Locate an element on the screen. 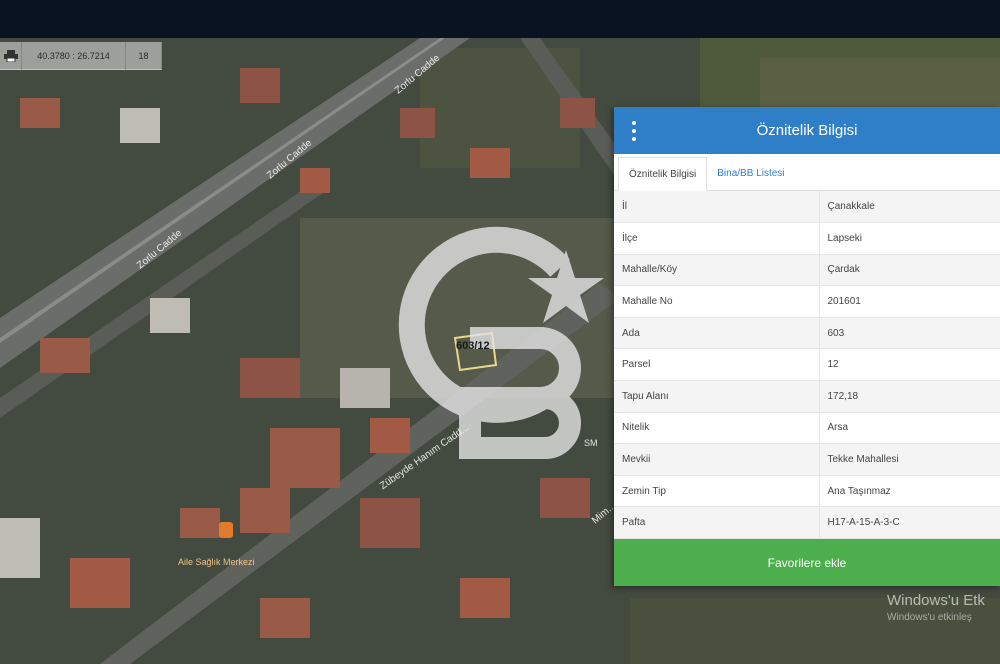  tab-building-list: Bina/BB Listesi is located at coordinates (750, 173).